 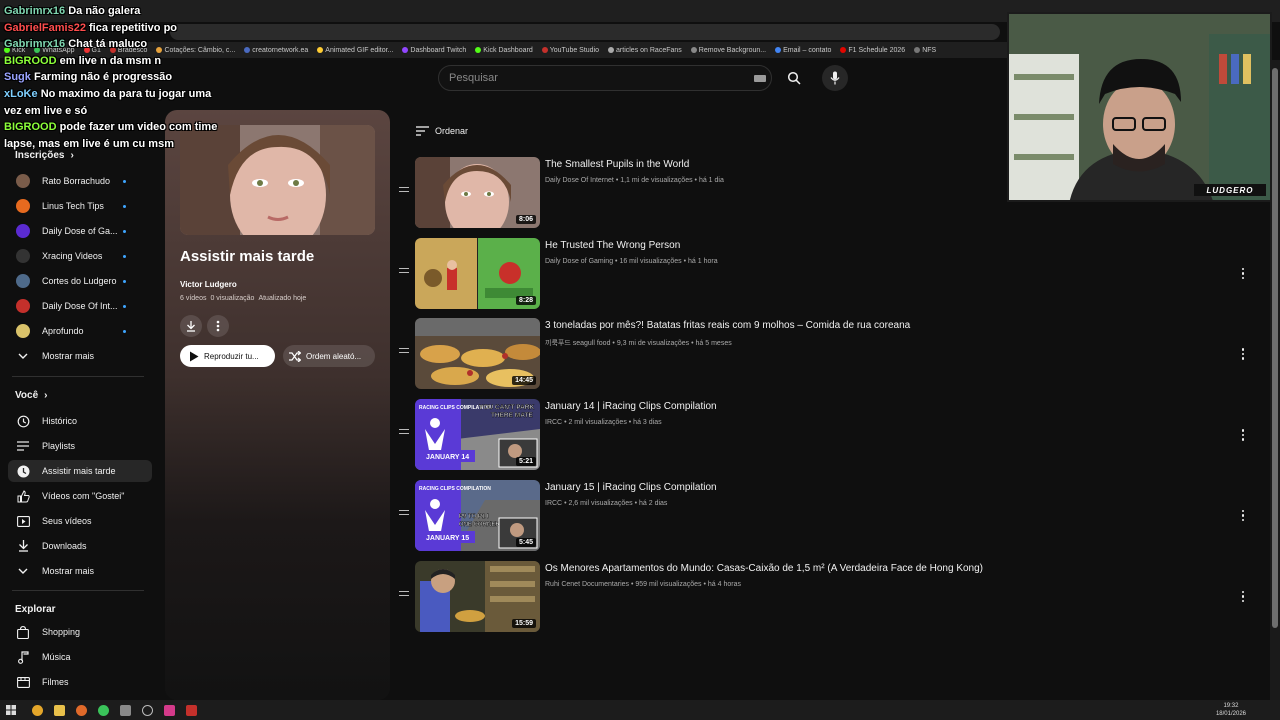 What do you see at coordinates (925, 50) in the screenshot?
I see `bookmark-item: NFS` at bounding box center [925, 50].